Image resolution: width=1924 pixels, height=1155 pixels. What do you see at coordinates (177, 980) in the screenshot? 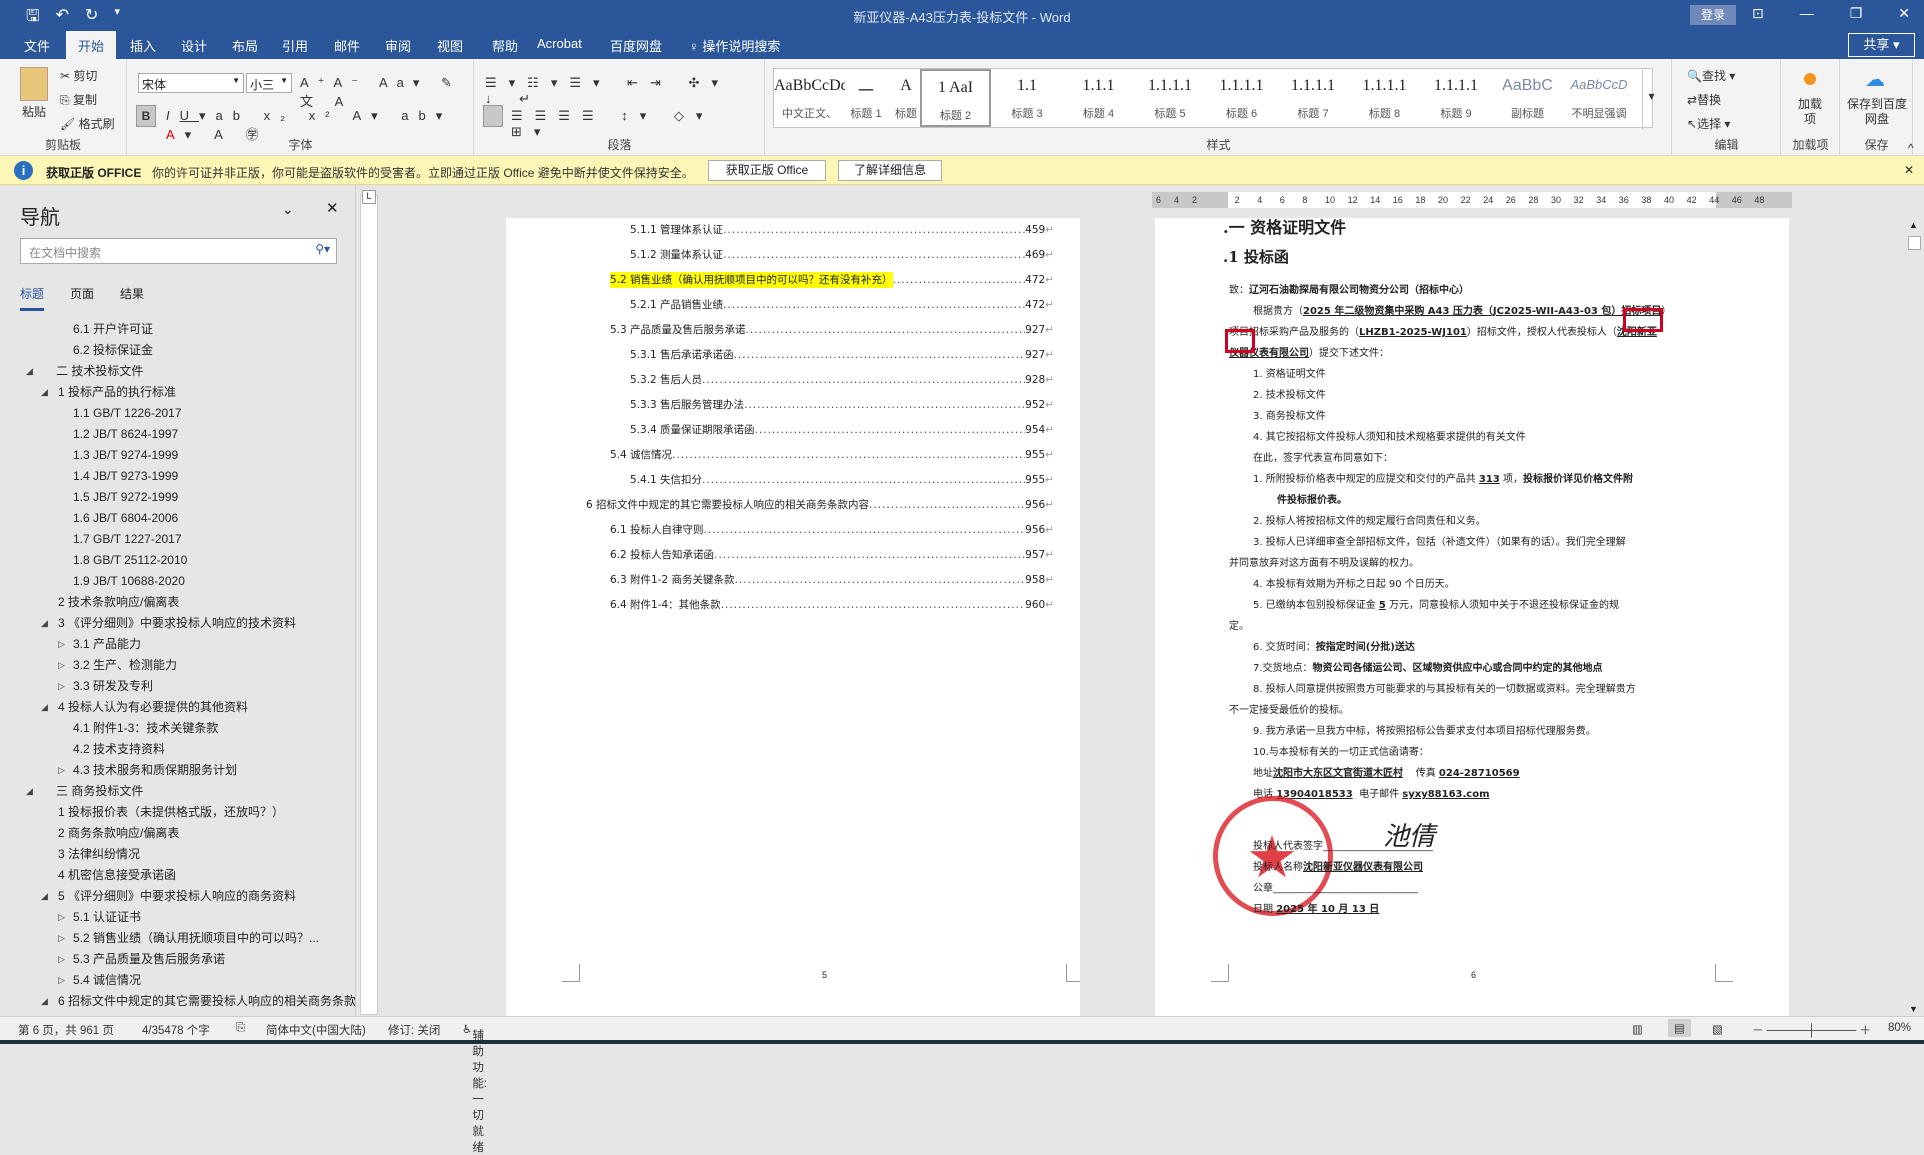
I see `nav-heading-item: ▷ 5.4 诚信情况` at bounding box center [177, 980].